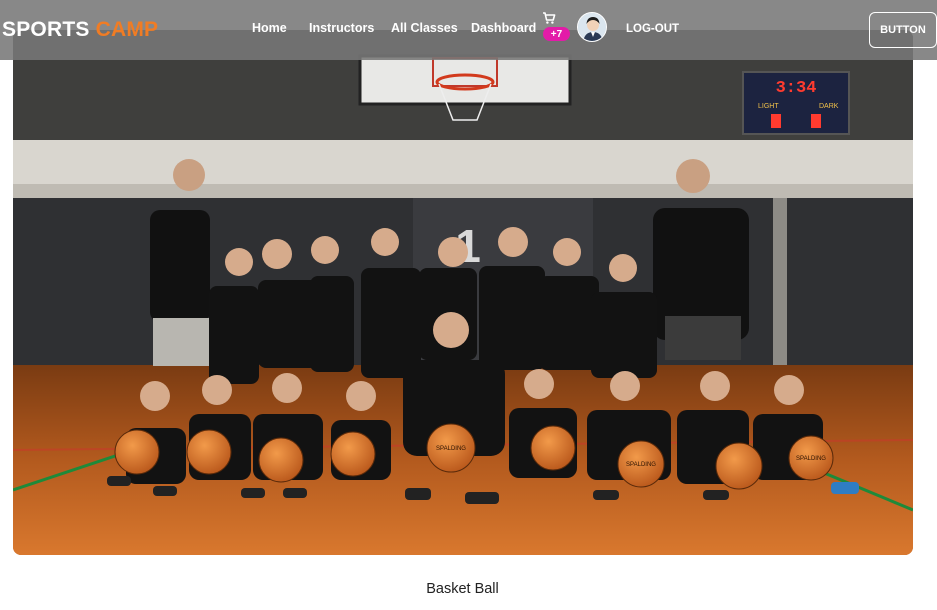 The image size is (937, 610). What do you see at coordinates (796, 88) in the screenshot?
I see `svg-text: 3:34` at bounding box center [796, 88].